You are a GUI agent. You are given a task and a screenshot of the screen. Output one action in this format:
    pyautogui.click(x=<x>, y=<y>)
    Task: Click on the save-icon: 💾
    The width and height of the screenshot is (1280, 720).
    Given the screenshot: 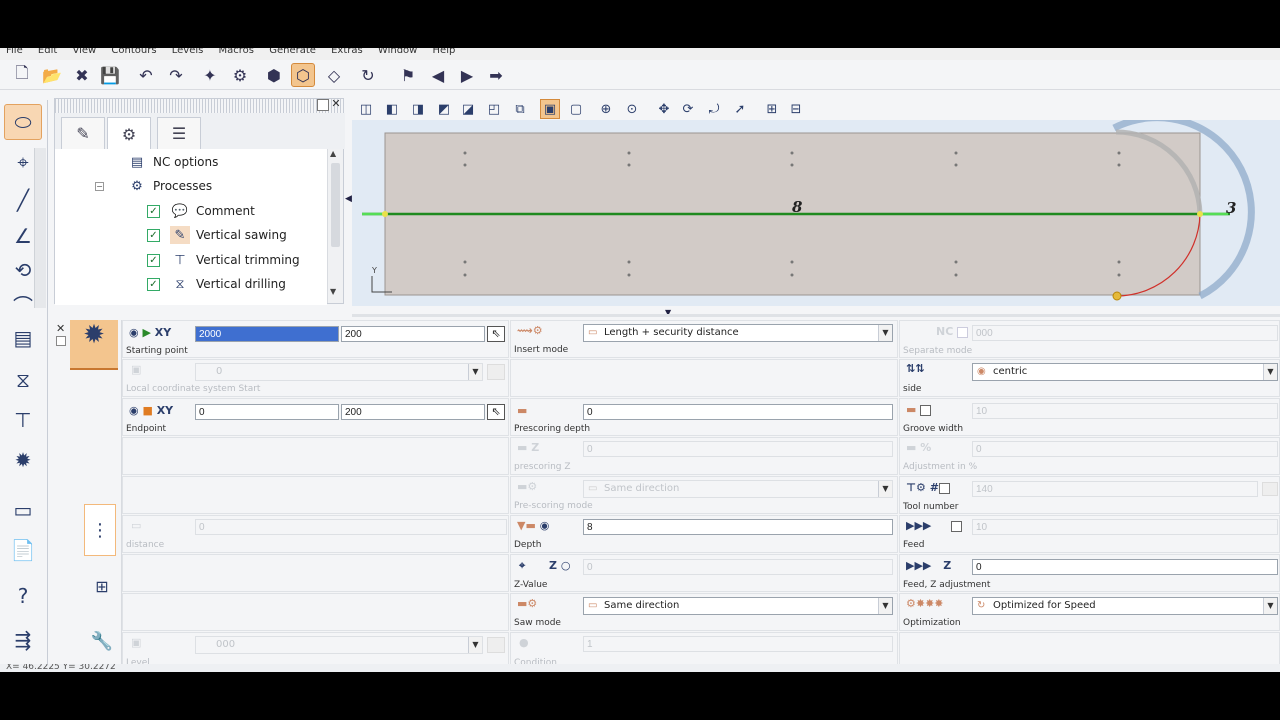 What is the action you would take?
    pyautogui.click(x=110, y=75)
    